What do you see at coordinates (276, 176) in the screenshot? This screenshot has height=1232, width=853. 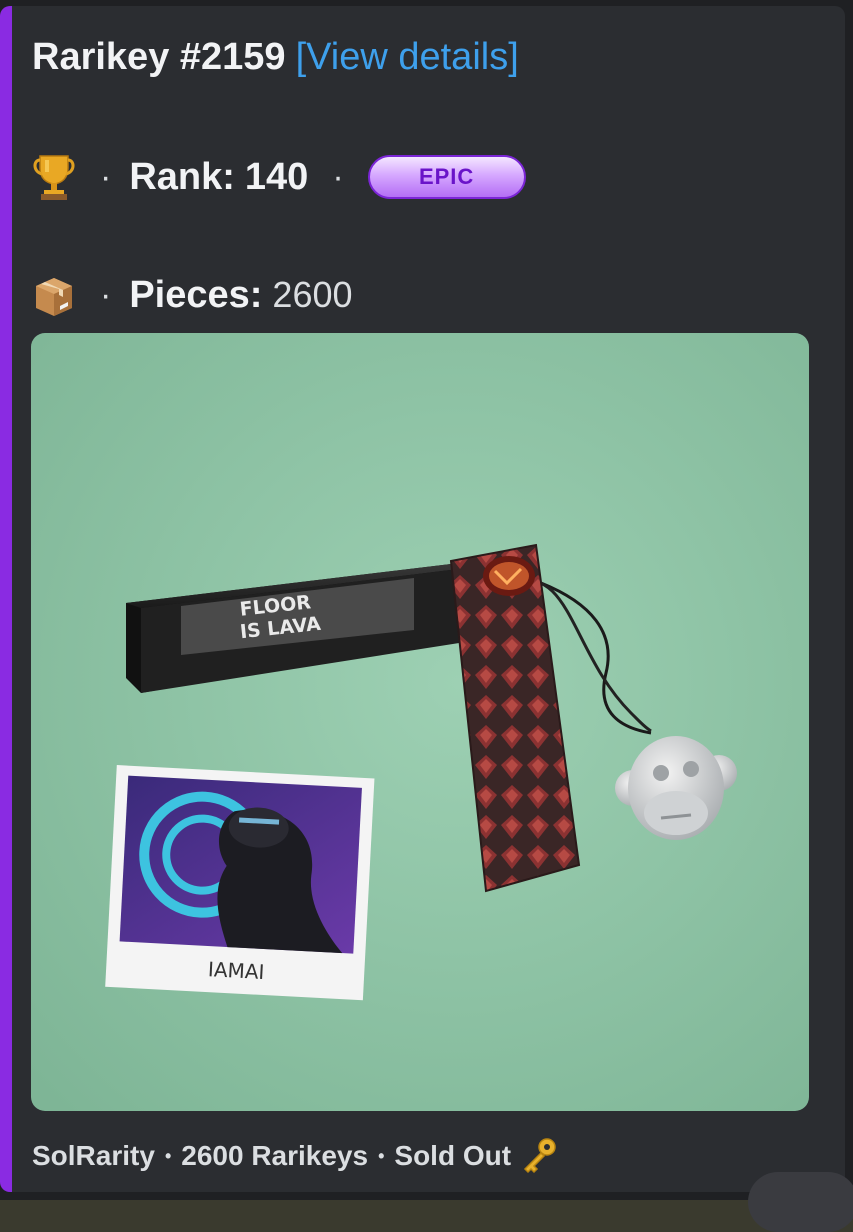 I see `rank-value: 140` at bounding box center [276, 176].